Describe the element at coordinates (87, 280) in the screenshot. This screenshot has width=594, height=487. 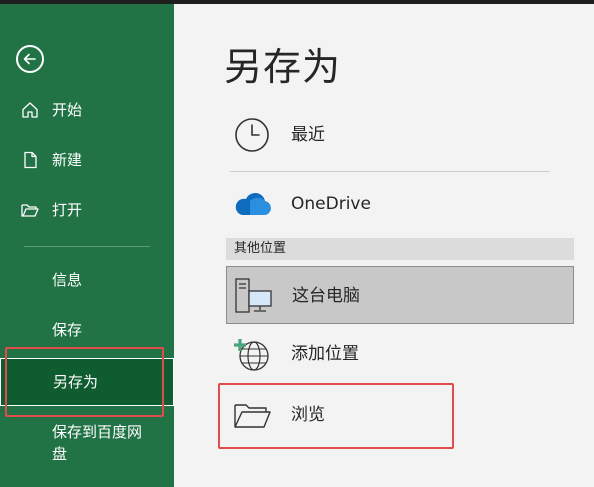
I see `nav-info: 信息` at that location.